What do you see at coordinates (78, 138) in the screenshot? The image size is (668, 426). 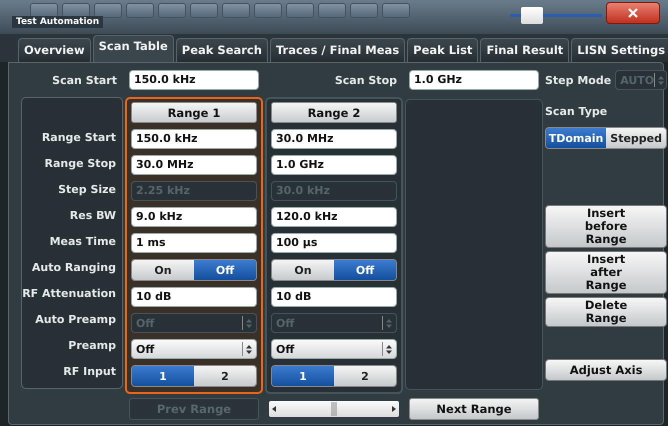 I see `row-label: Range Start` at bounding box center [78, 138].